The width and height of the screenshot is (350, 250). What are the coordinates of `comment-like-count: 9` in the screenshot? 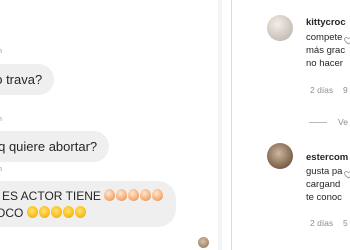 It's located at (345, 90).